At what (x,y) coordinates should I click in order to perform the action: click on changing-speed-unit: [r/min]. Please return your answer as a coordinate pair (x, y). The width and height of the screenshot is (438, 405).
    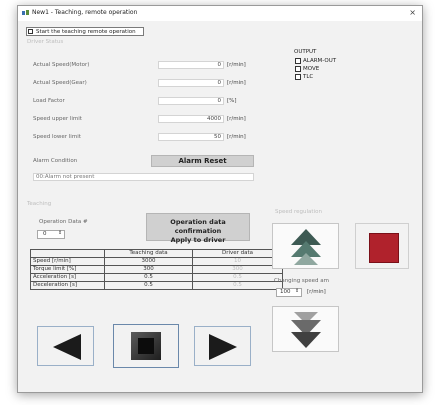
    Looking at the image, I should click on (316, 292).